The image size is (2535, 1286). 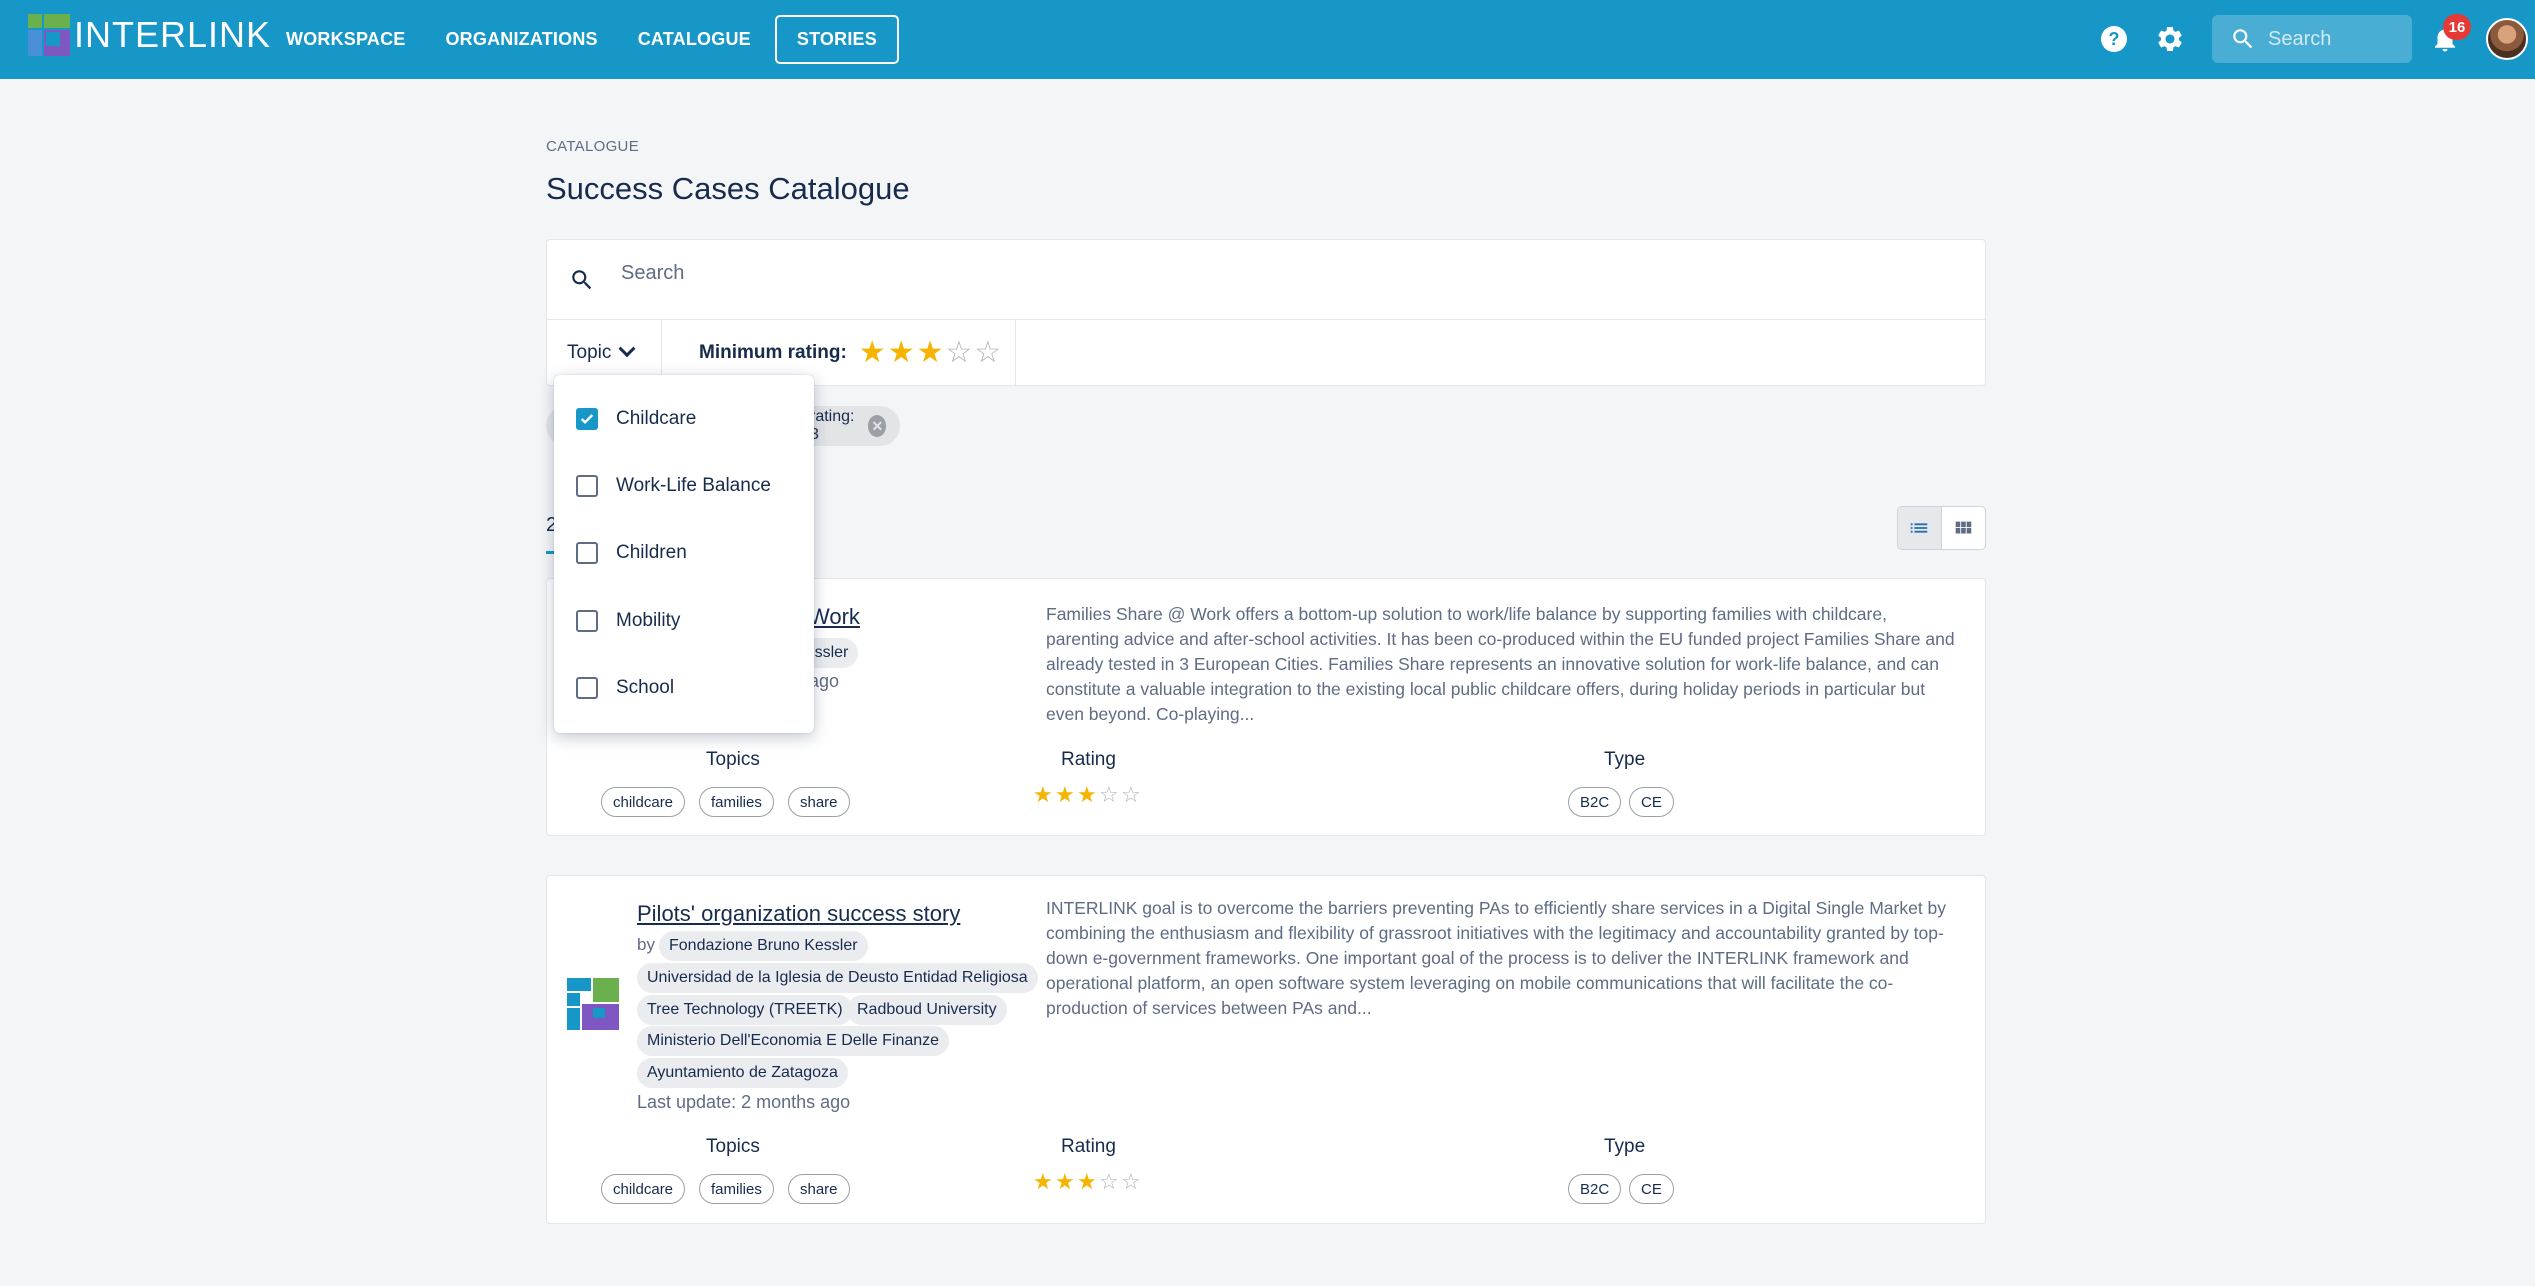 I want to click on topic-filter-label: Topic, so click(x=589, y=352).